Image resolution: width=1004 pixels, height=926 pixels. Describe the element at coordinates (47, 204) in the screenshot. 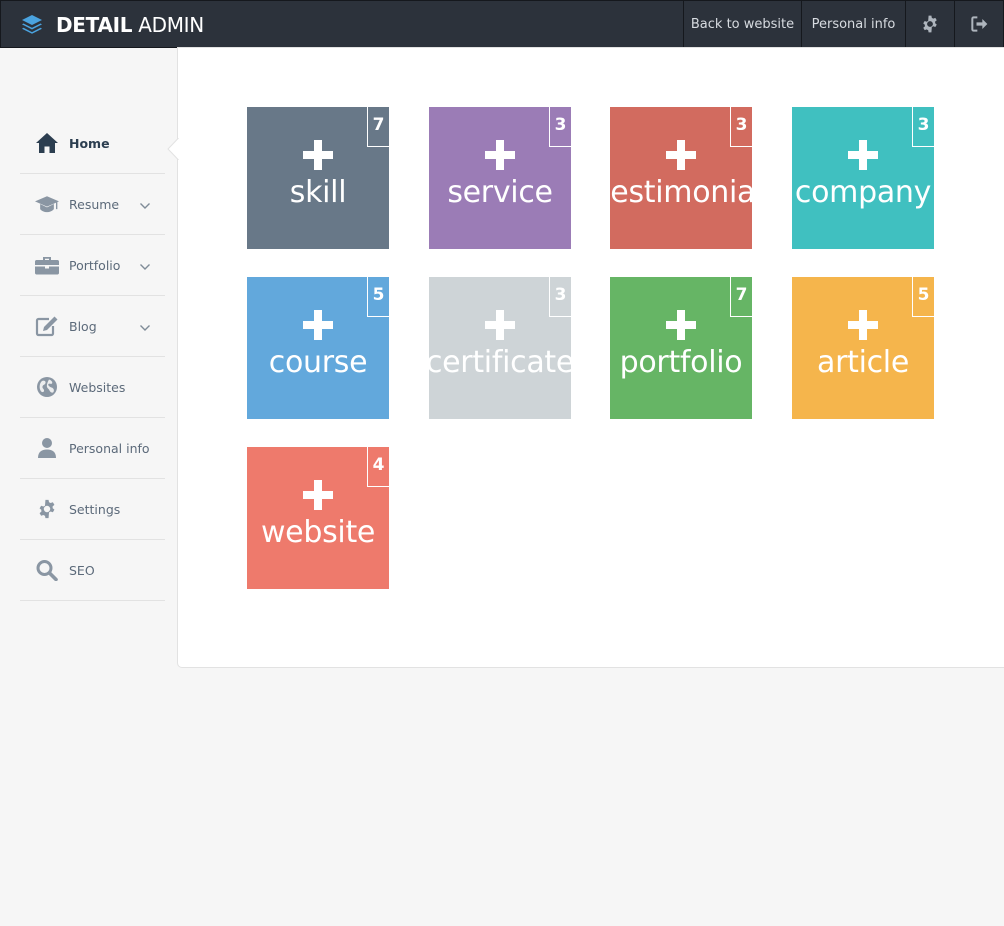

I see `graduation-cap-icon` at that location.